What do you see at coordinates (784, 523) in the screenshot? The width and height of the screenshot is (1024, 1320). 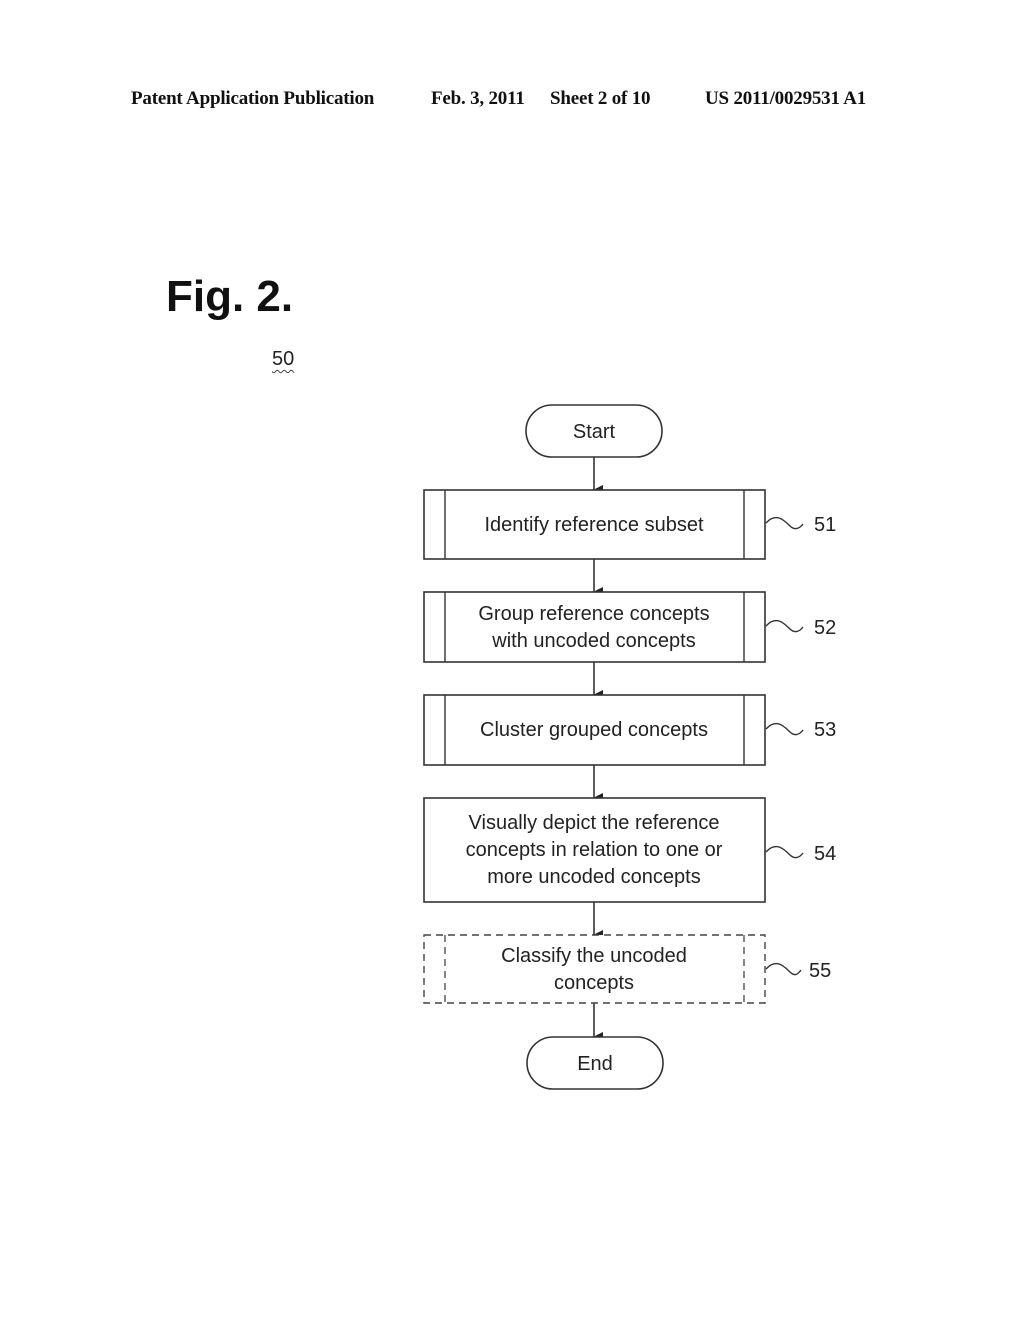 I see `step-51-leader-squiggle` at bounding box center [784, 523].